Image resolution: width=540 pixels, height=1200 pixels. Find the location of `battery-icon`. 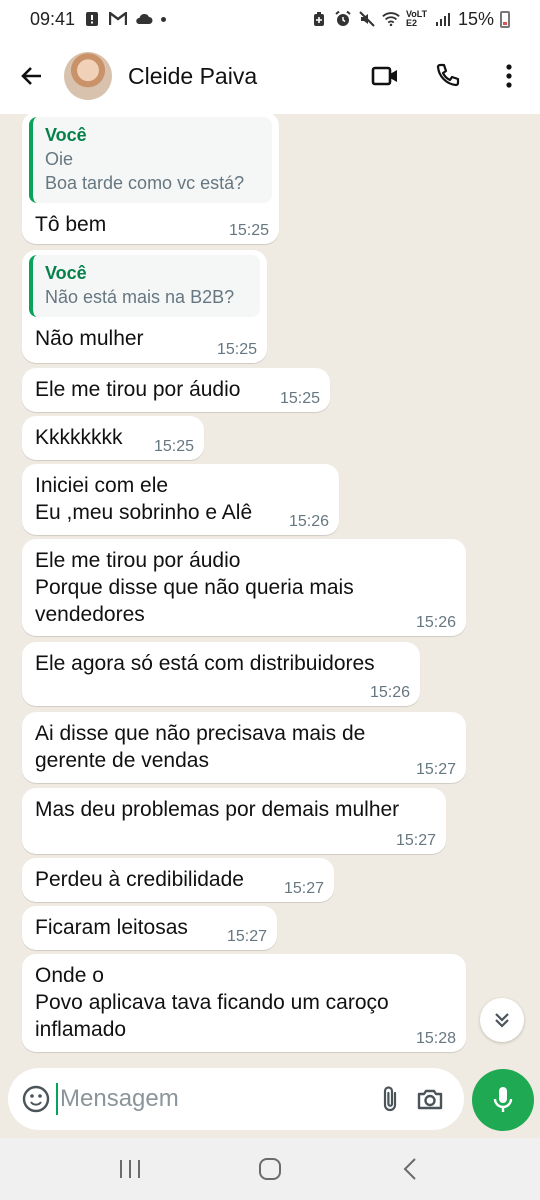

battery-icon is located at coordinates (505, 19).